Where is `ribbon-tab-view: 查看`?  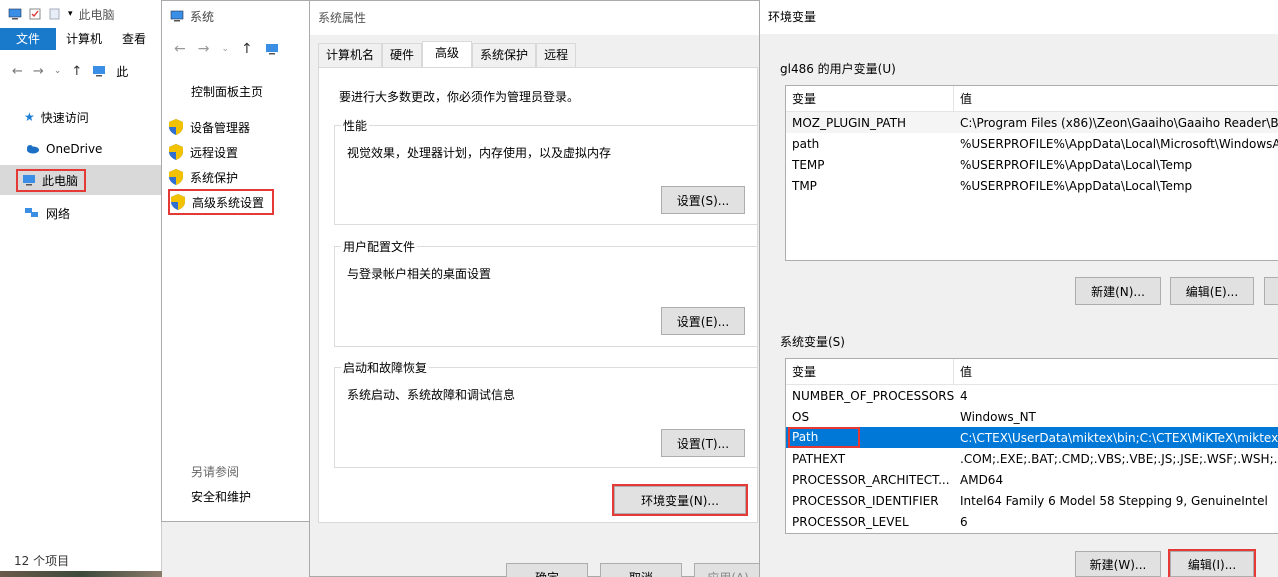 ribbon-tab-view: 查看 is located at coordinates (134, 39).